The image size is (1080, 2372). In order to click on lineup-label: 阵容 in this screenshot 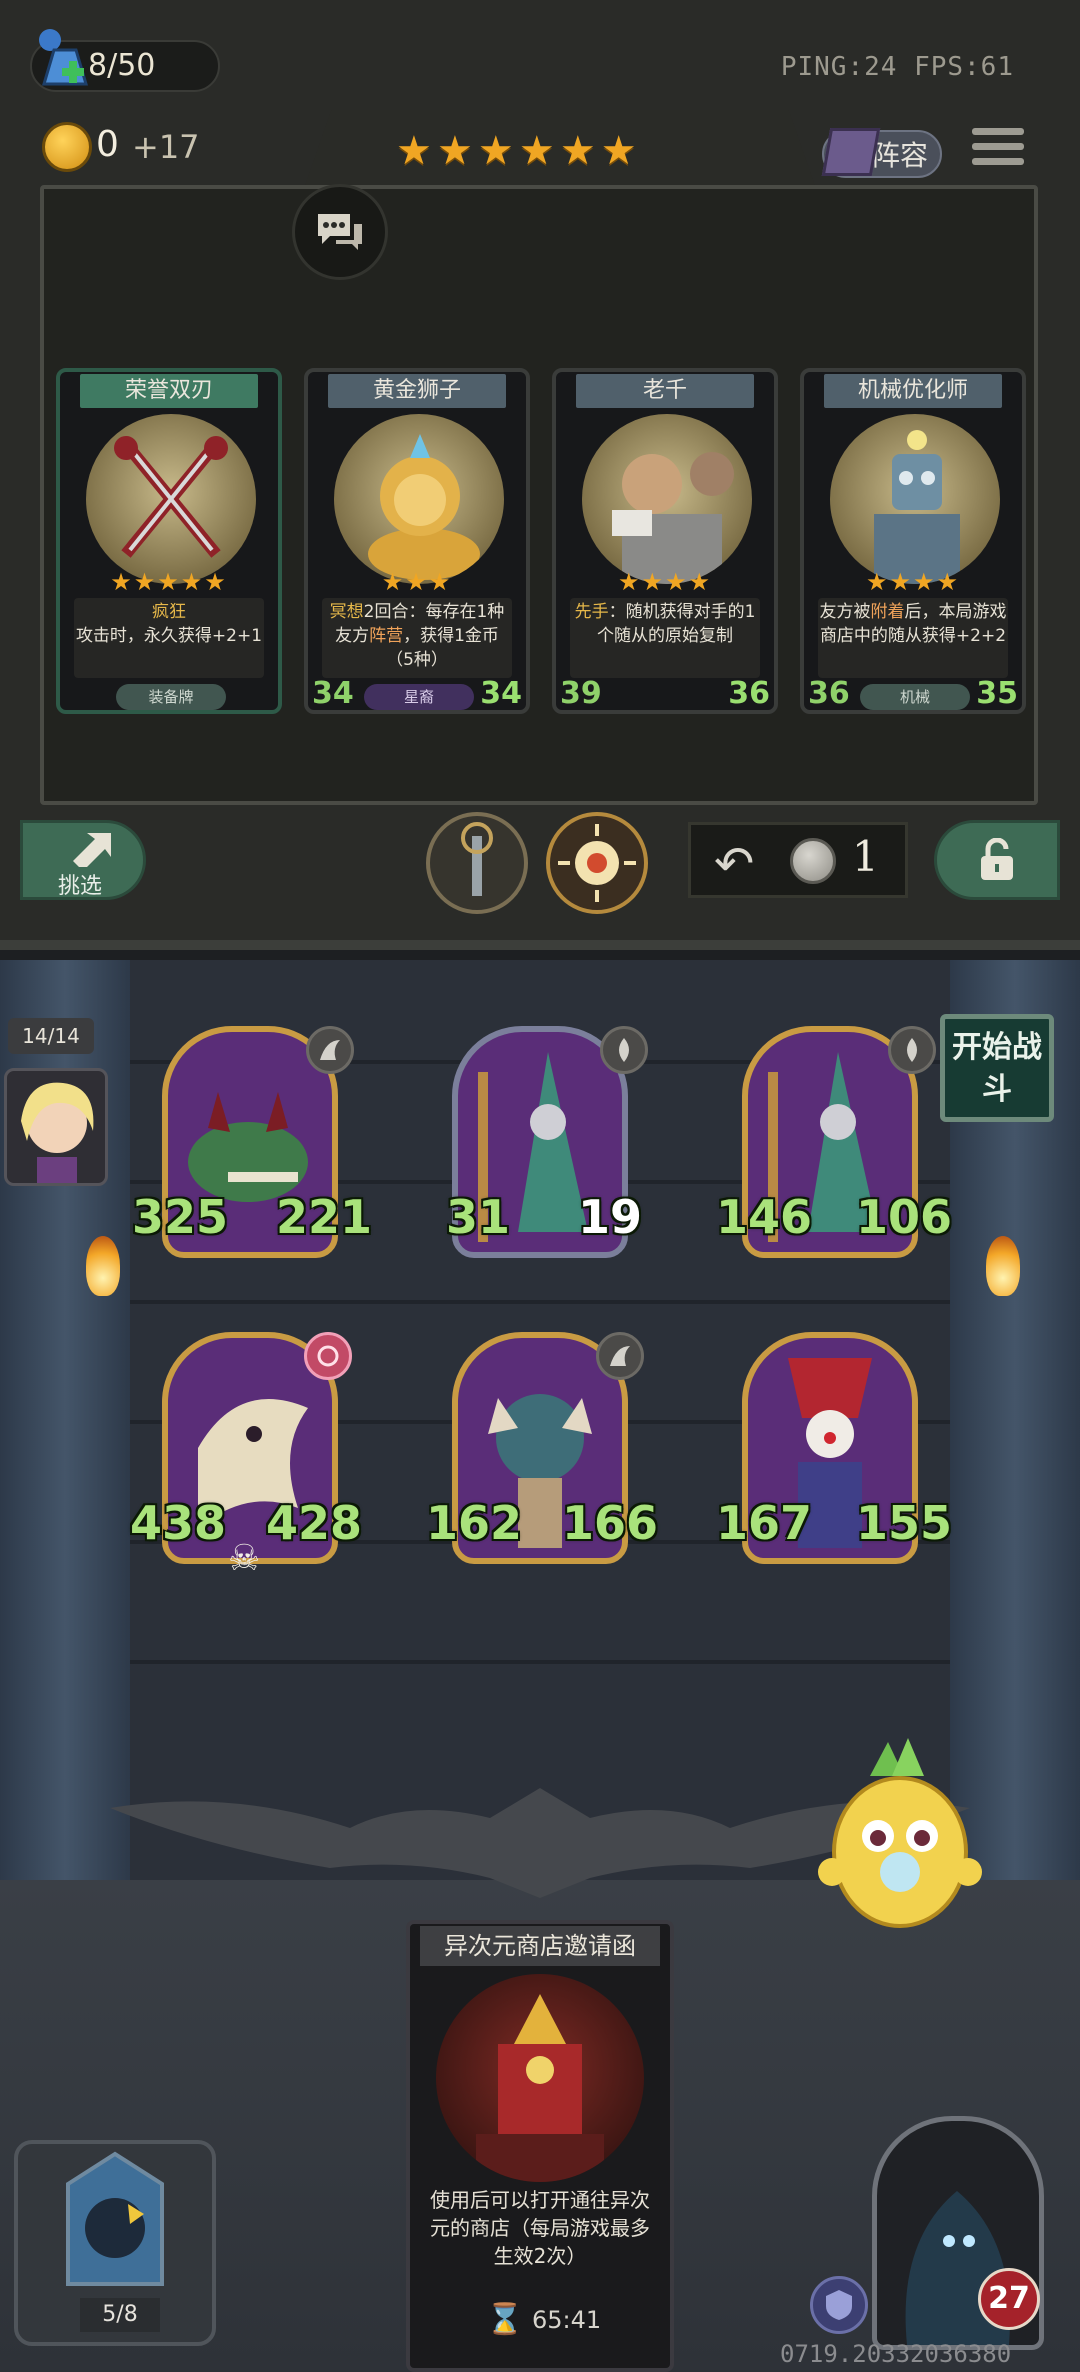, I will do `click(899, 155)`.